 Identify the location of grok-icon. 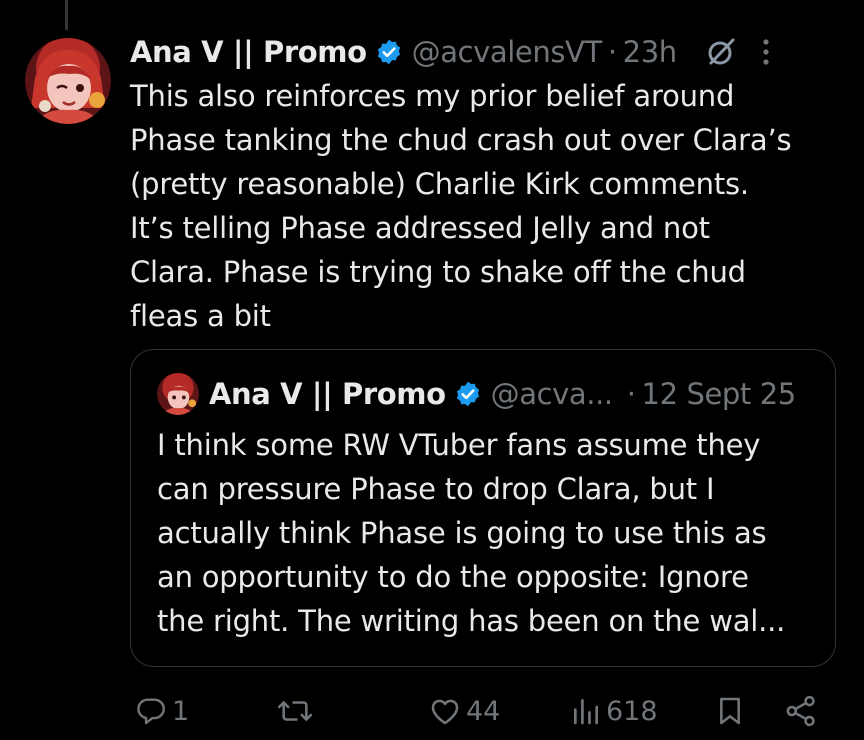
(721, 52).